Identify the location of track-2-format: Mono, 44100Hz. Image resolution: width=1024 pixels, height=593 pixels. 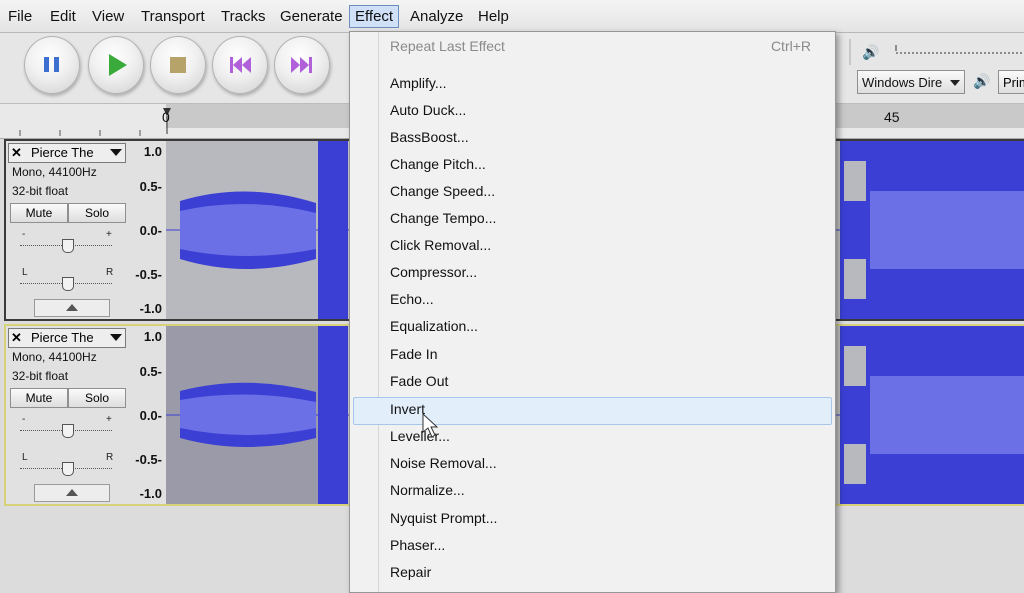
(54, 357).